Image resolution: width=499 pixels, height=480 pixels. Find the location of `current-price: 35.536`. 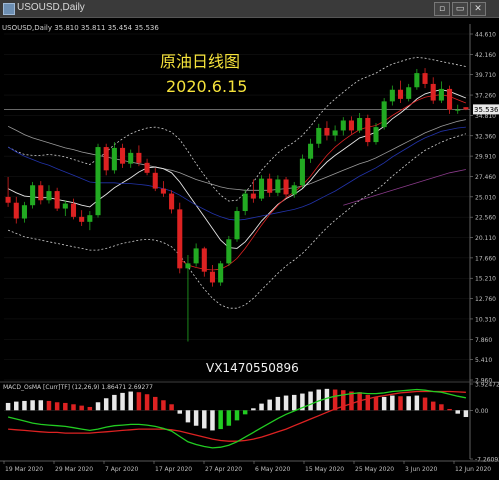

current-price: 35.536 is located at coordinates (486, 110).